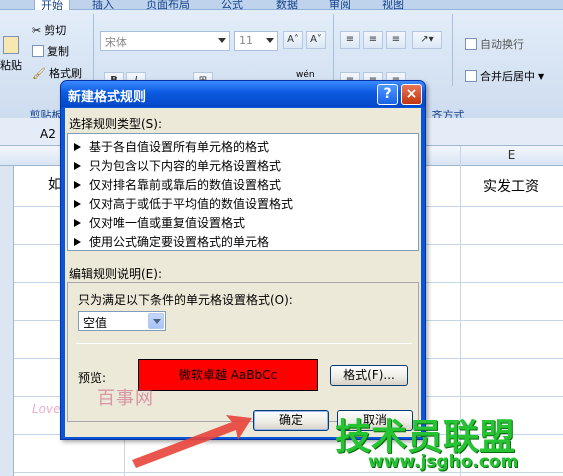 Image resolution: width=563 pixels, height=476 pixels. I want to click on copy-icon, so click(38, 51).